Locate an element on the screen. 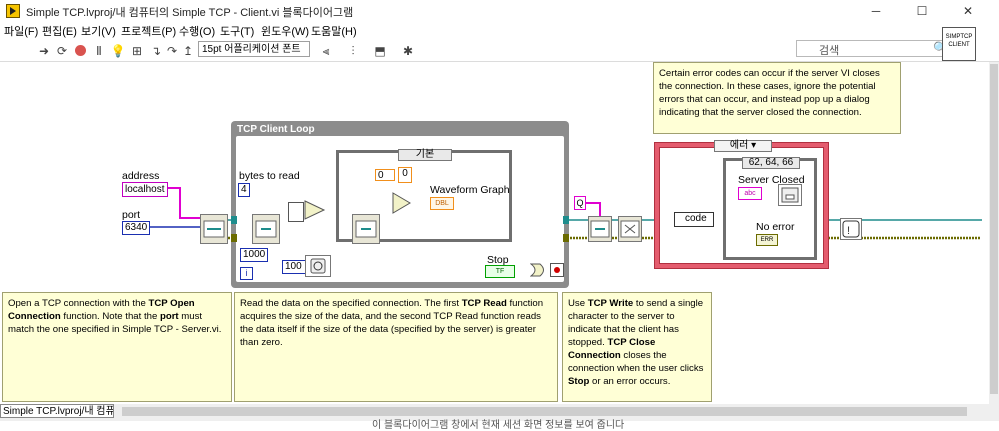  tcp-read-icon is located at coordinates (266, 229).